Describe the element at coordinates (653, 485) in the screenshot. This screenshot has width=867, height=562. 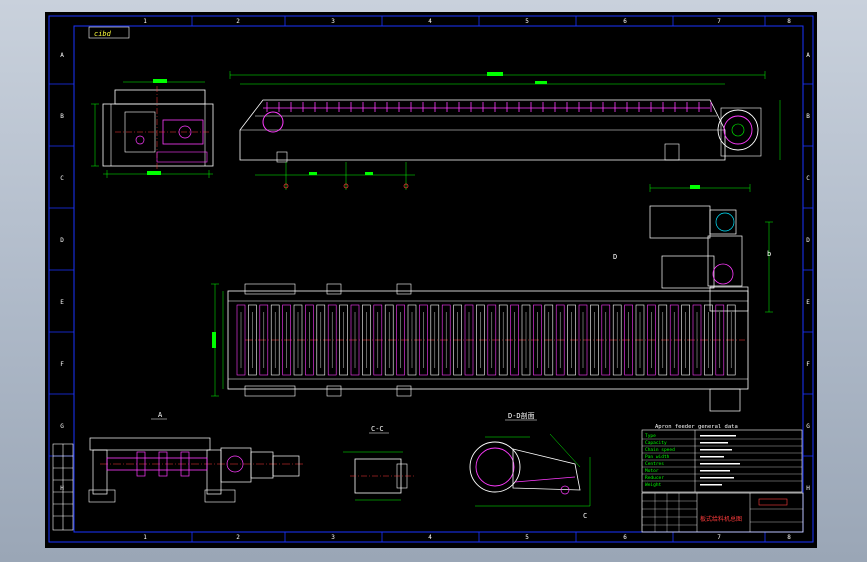
I see `spec-row-7: Weight` at that location.